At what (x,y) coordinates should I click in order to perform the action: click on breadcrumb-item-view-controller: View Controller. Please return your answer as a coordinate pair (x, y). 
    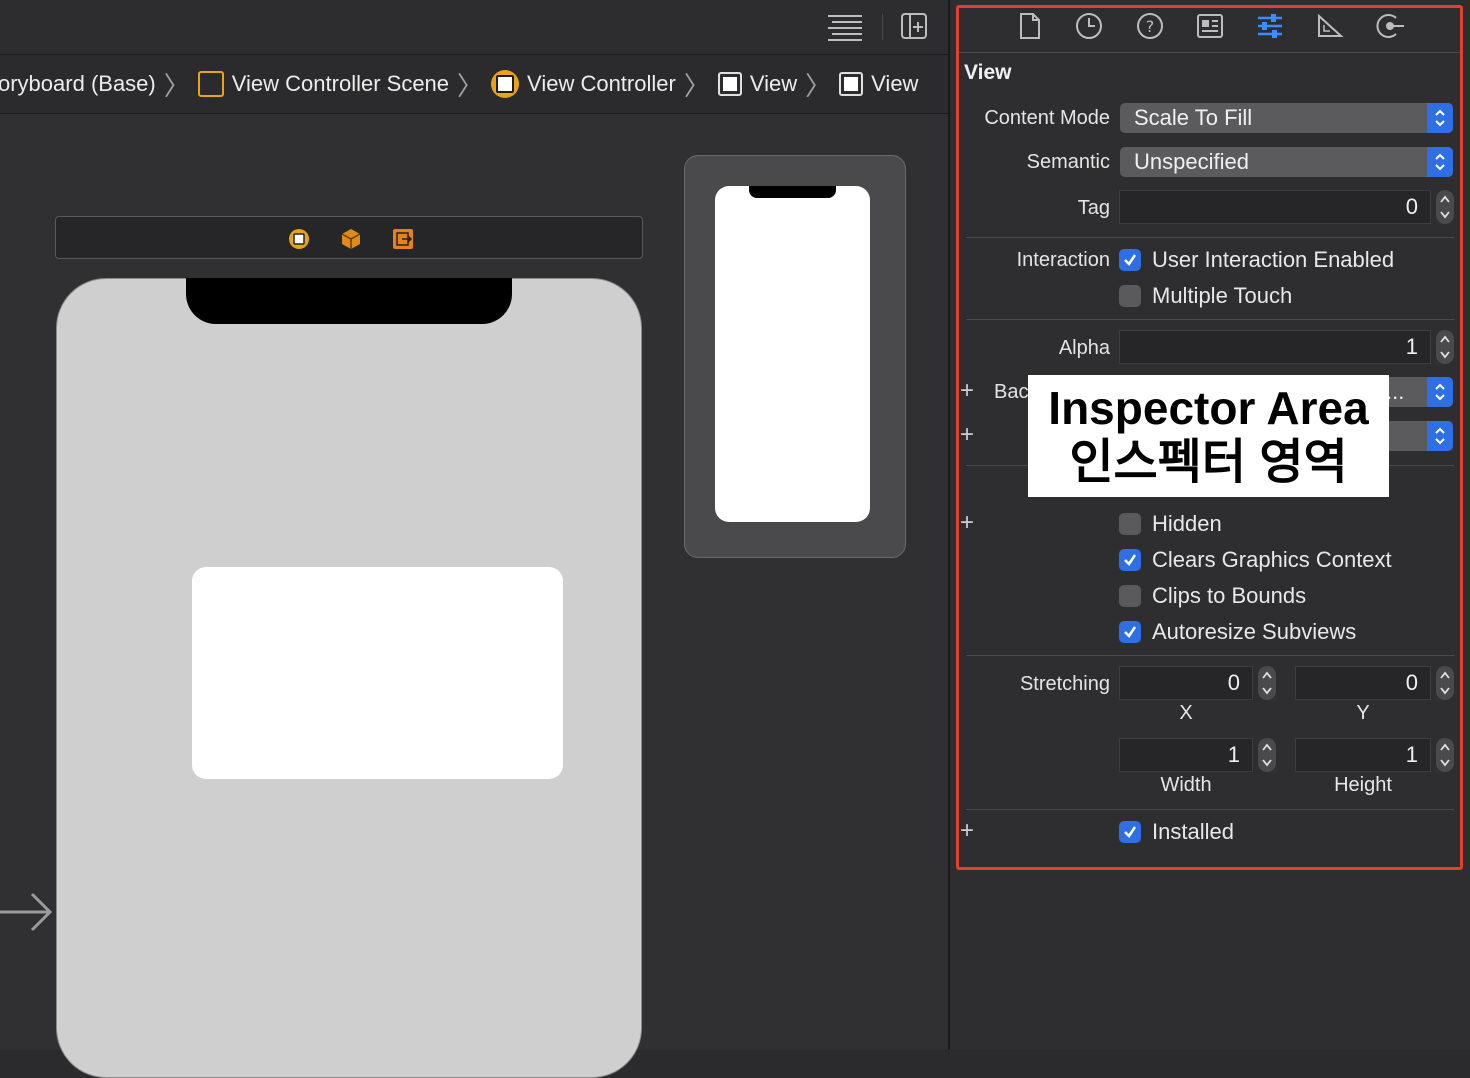
    Looking at the image, I should click on (583, 84).